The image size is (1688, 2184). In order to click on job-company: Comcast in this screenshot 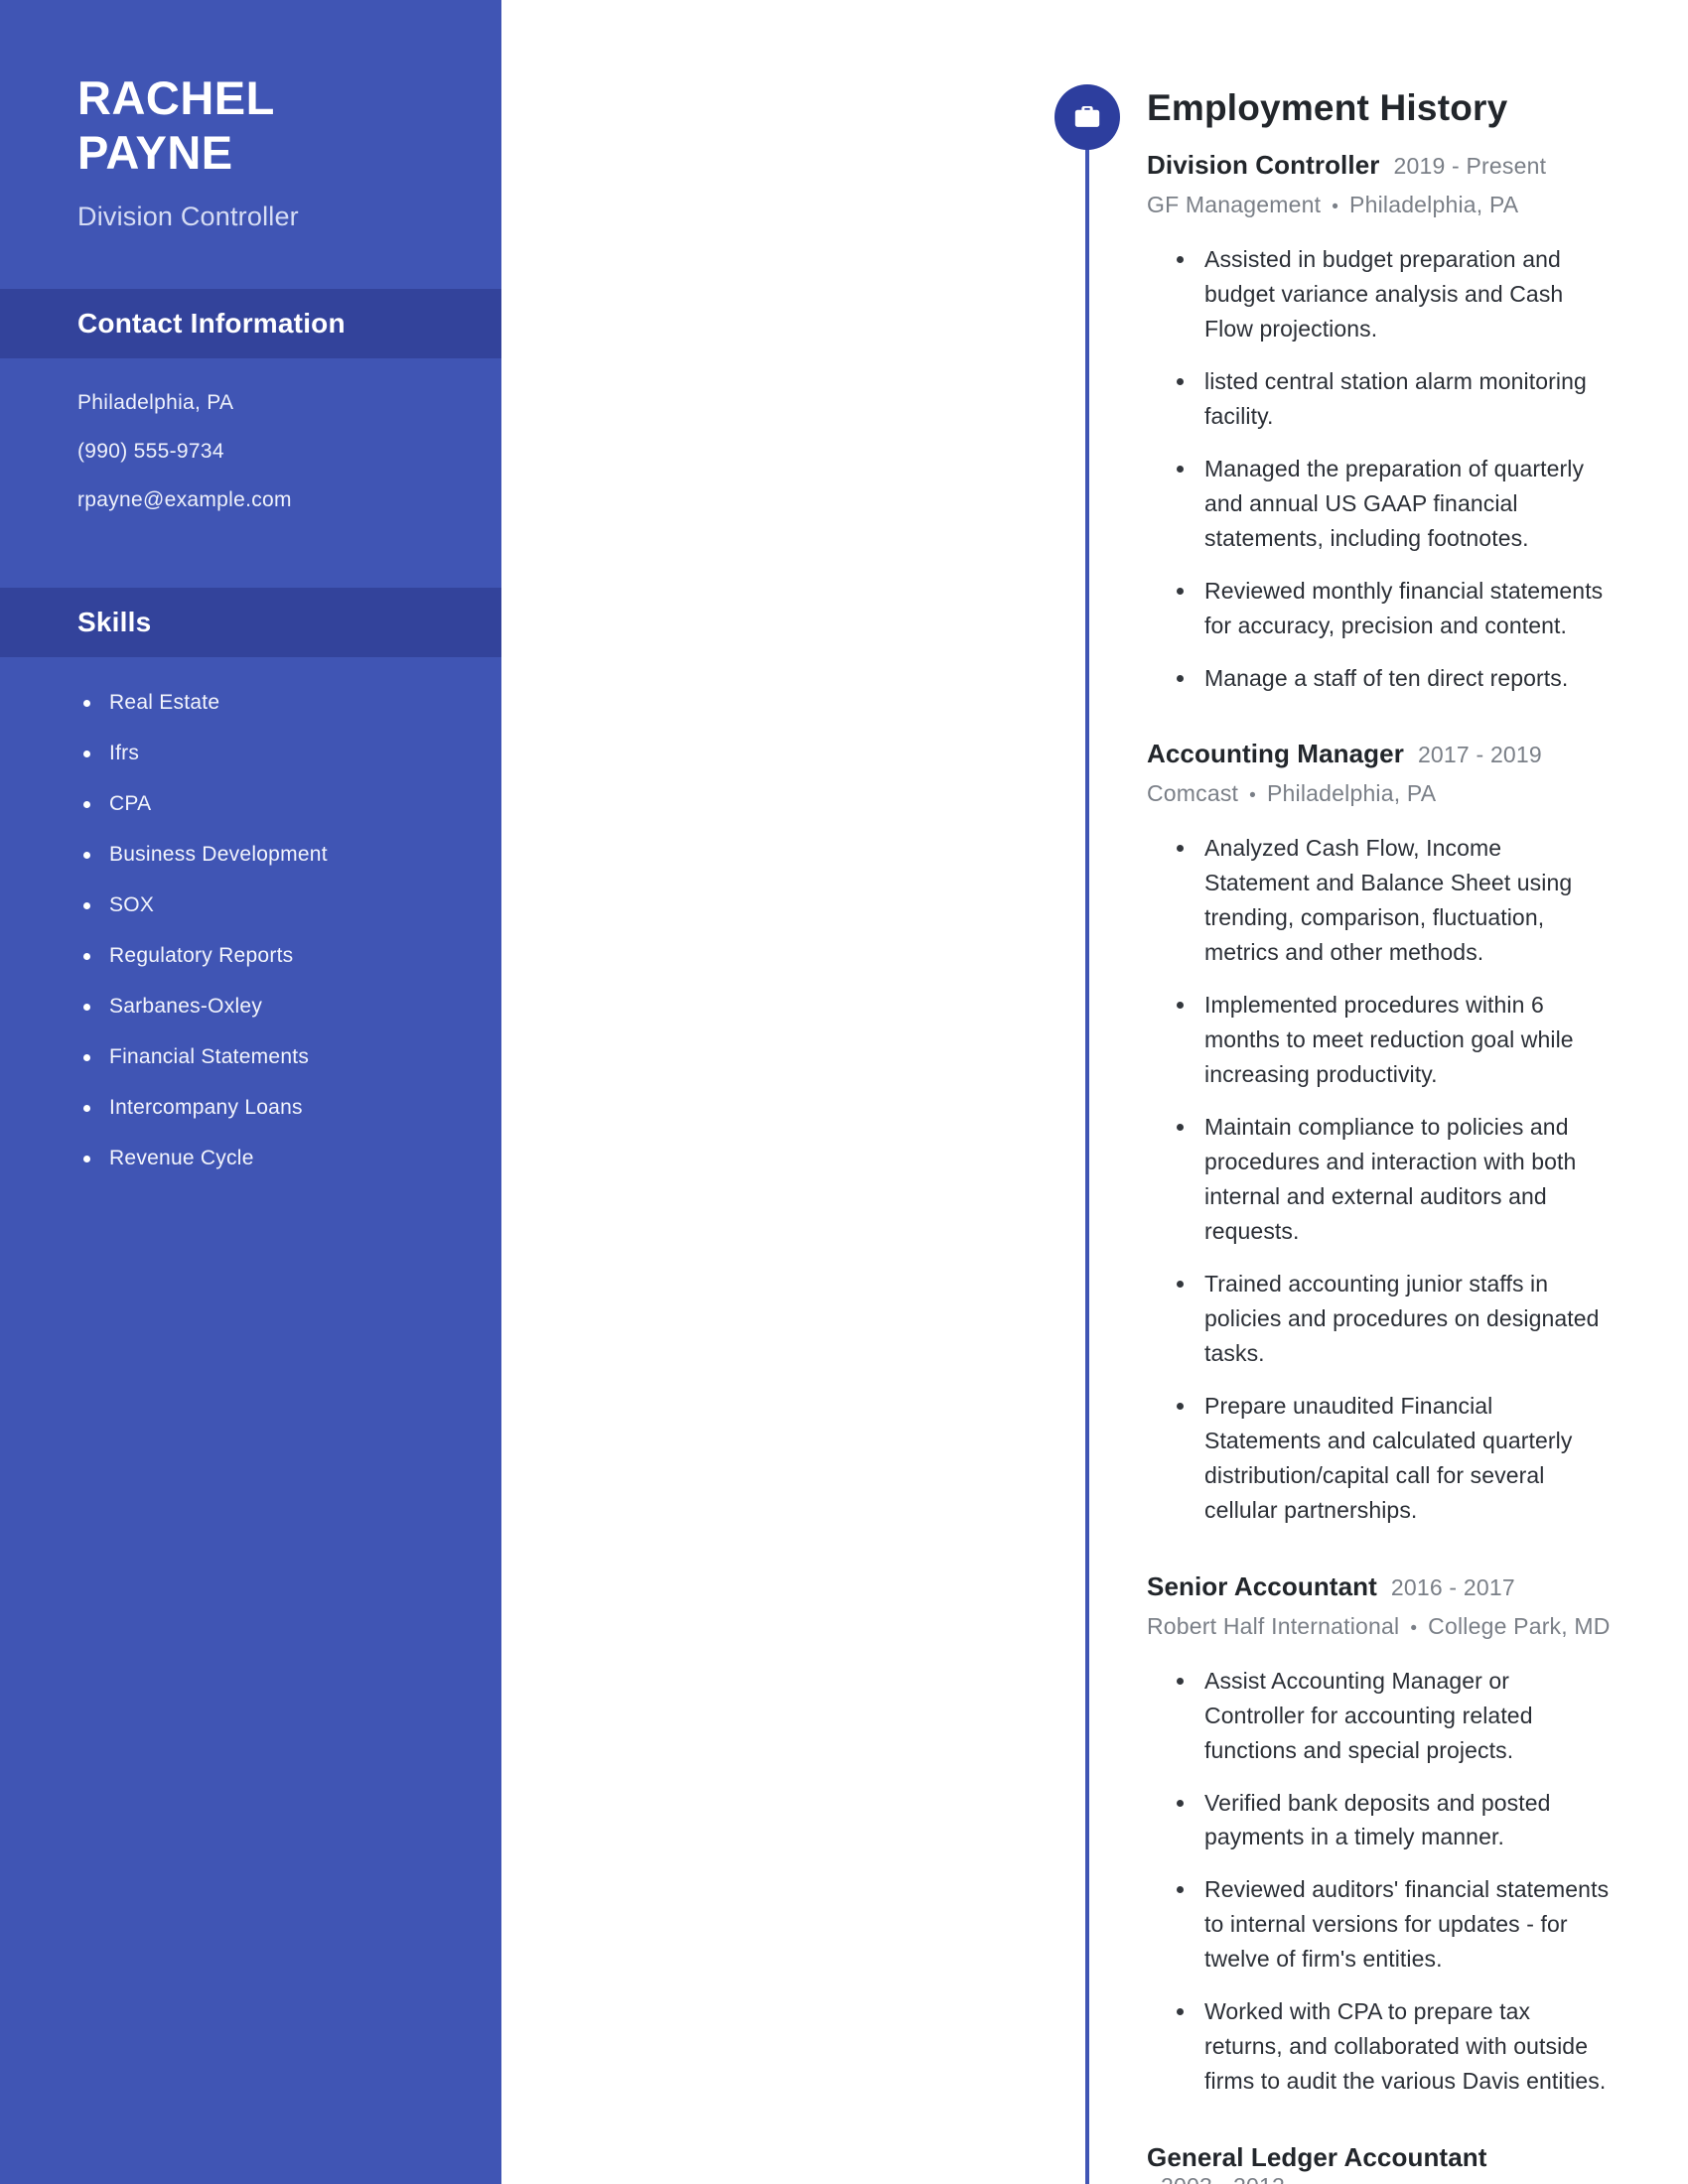, I will do `click(1193, 793)`.